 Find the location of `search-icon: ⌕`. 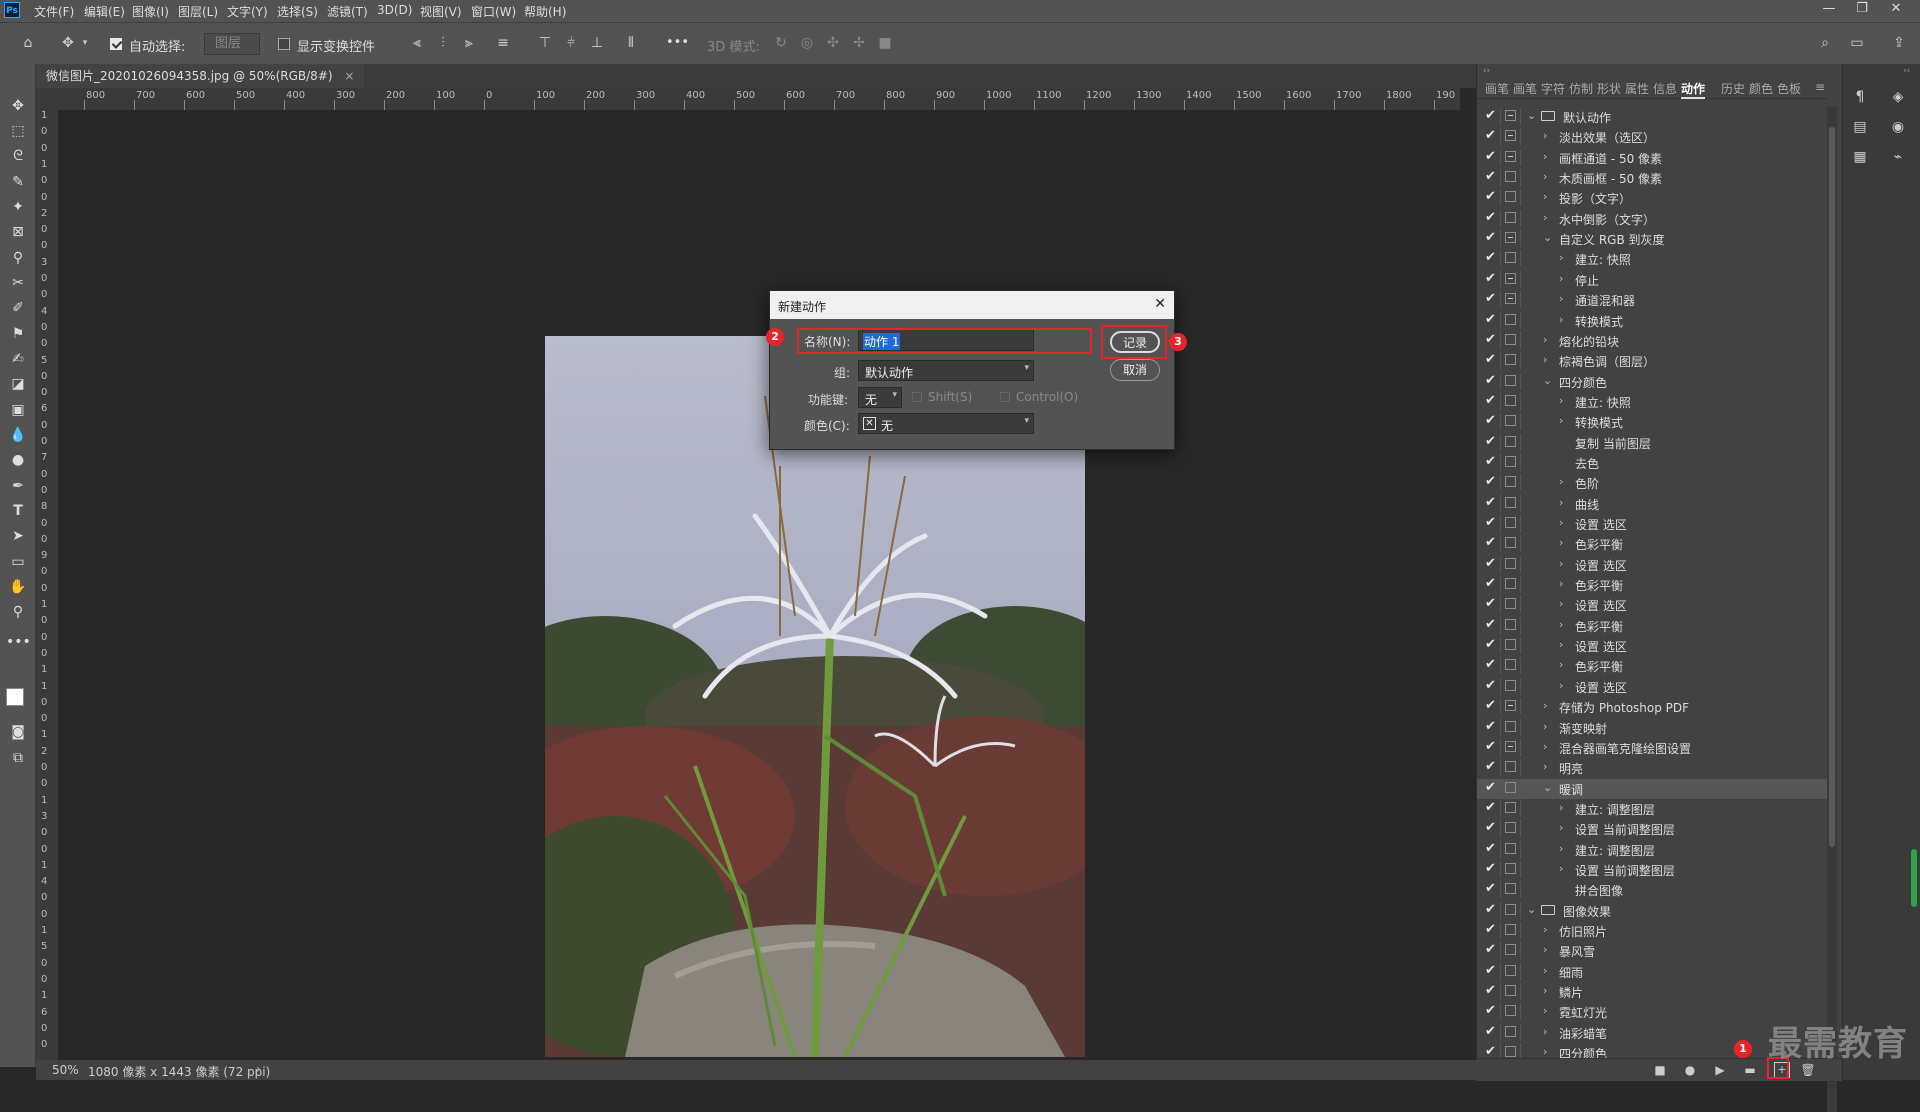

search-icon: ⌕ is located at coordinates (1825, 43).